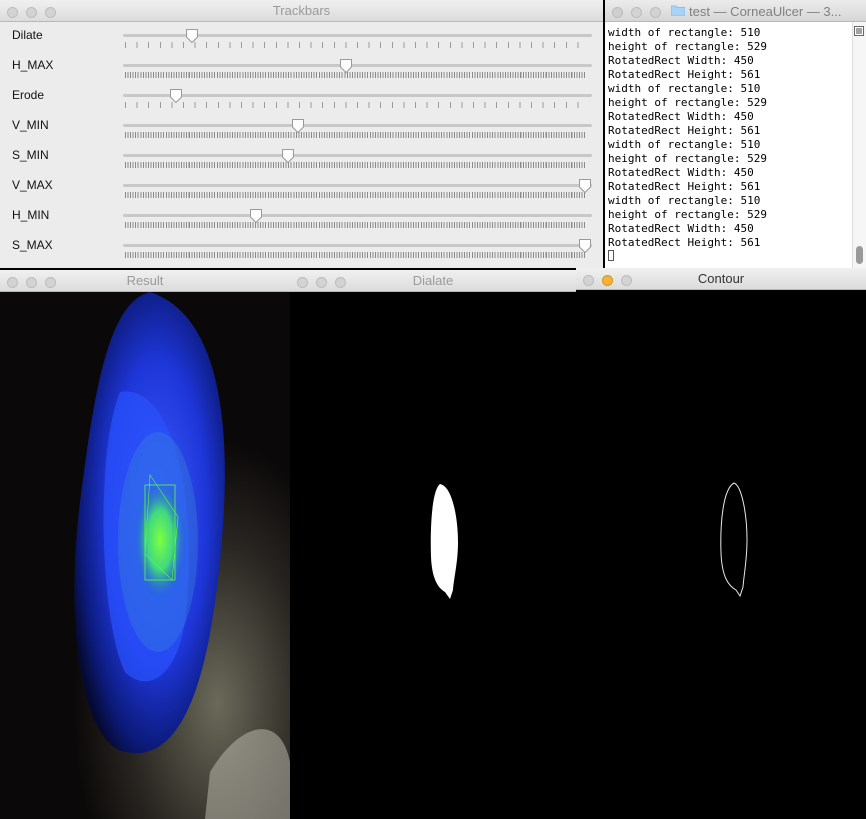  Describe the element at coordinates (655, 12) in the screenshot. I see `zoom-button` at that location.